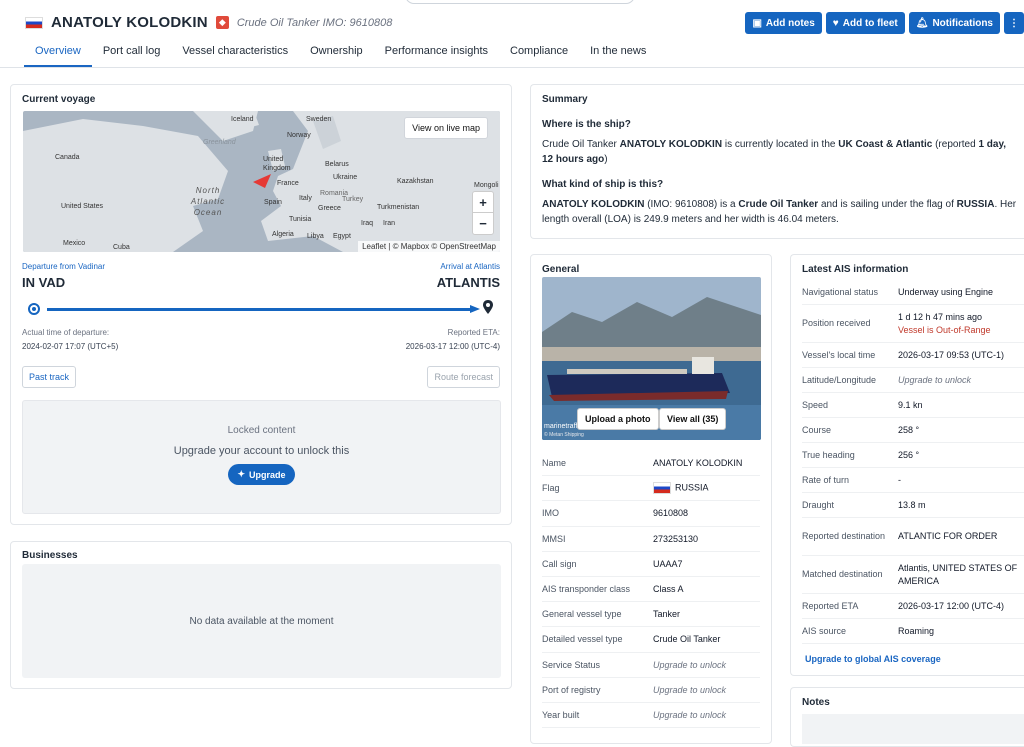  I want to click on map-label: Algeria, so click(283, 234).